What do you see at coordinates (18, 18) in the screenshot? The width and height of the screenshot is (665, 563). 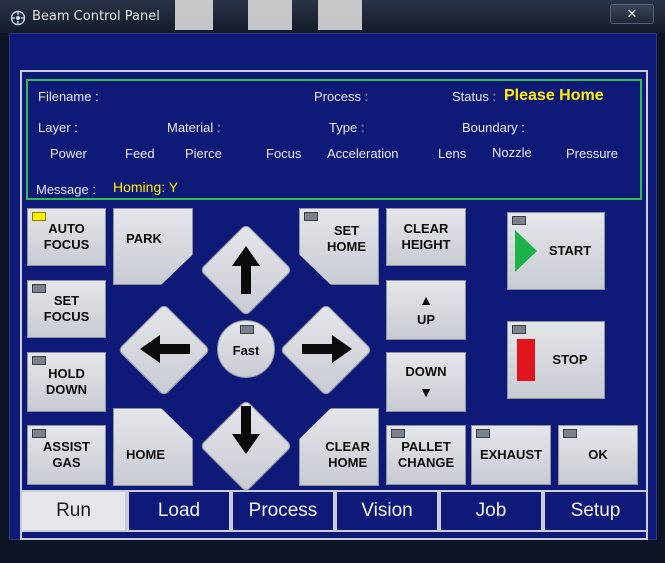 I see `app-icon` at bounding box center [18, 18].